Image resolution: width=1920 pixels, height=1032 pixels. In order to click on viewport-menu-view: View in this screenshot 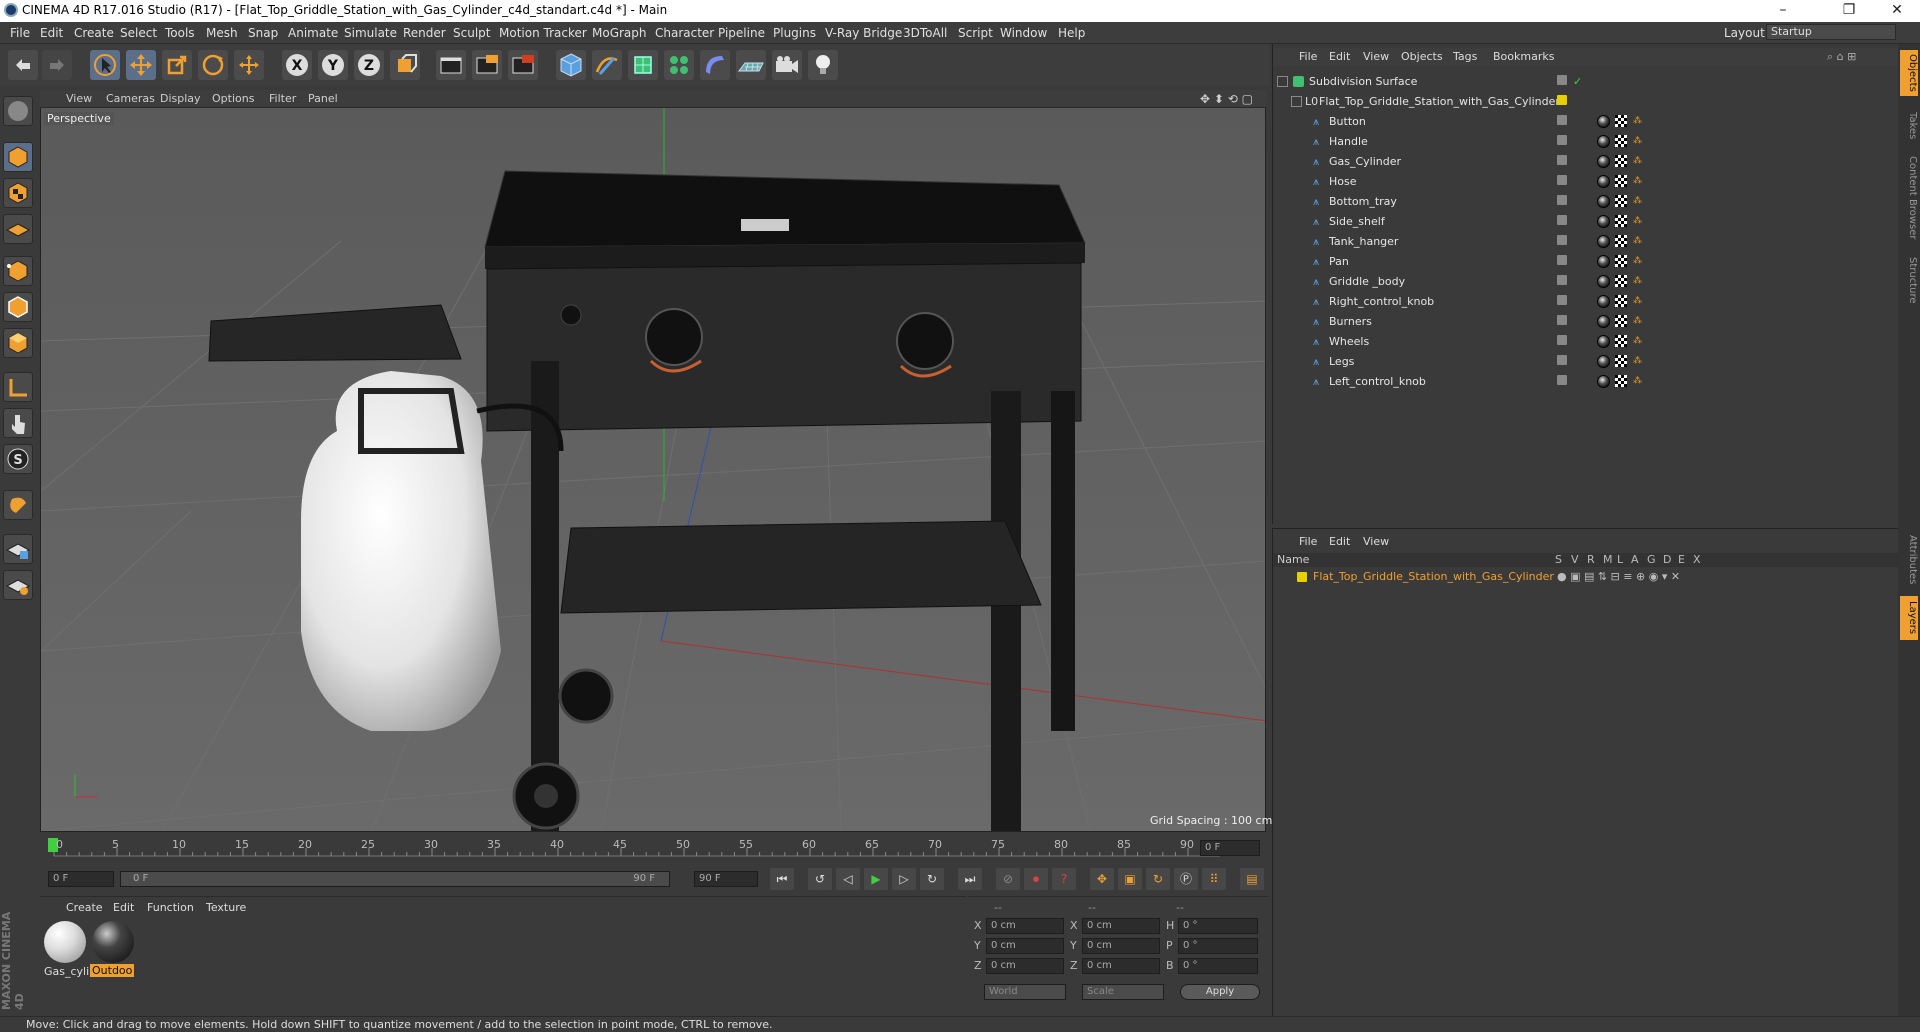, I will do `click(79, 98)`.